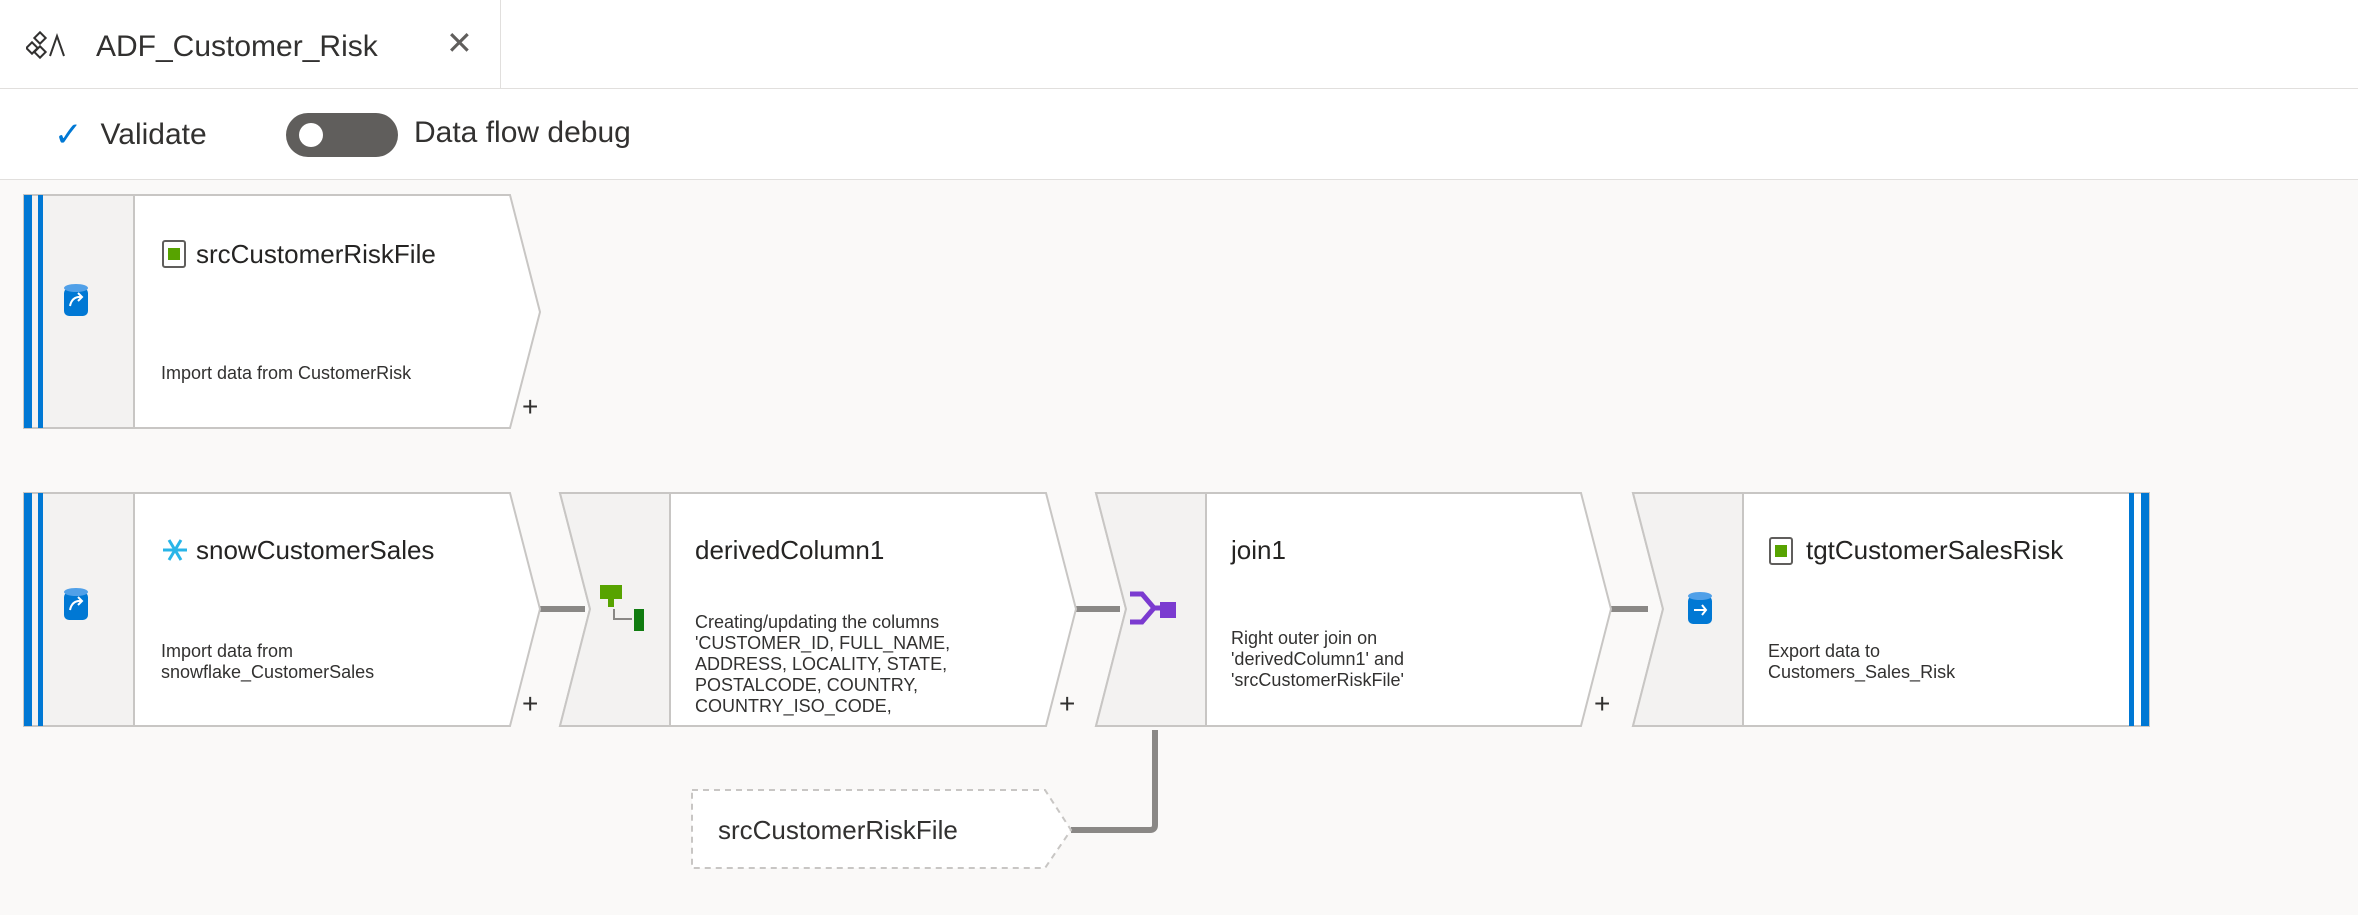 This screenshot has width=2358, height=915. Describe the element at coordinates (793, 706) in the screenshot. I see `desc-line: COUNTRY_ISO_CODE,` at that location.